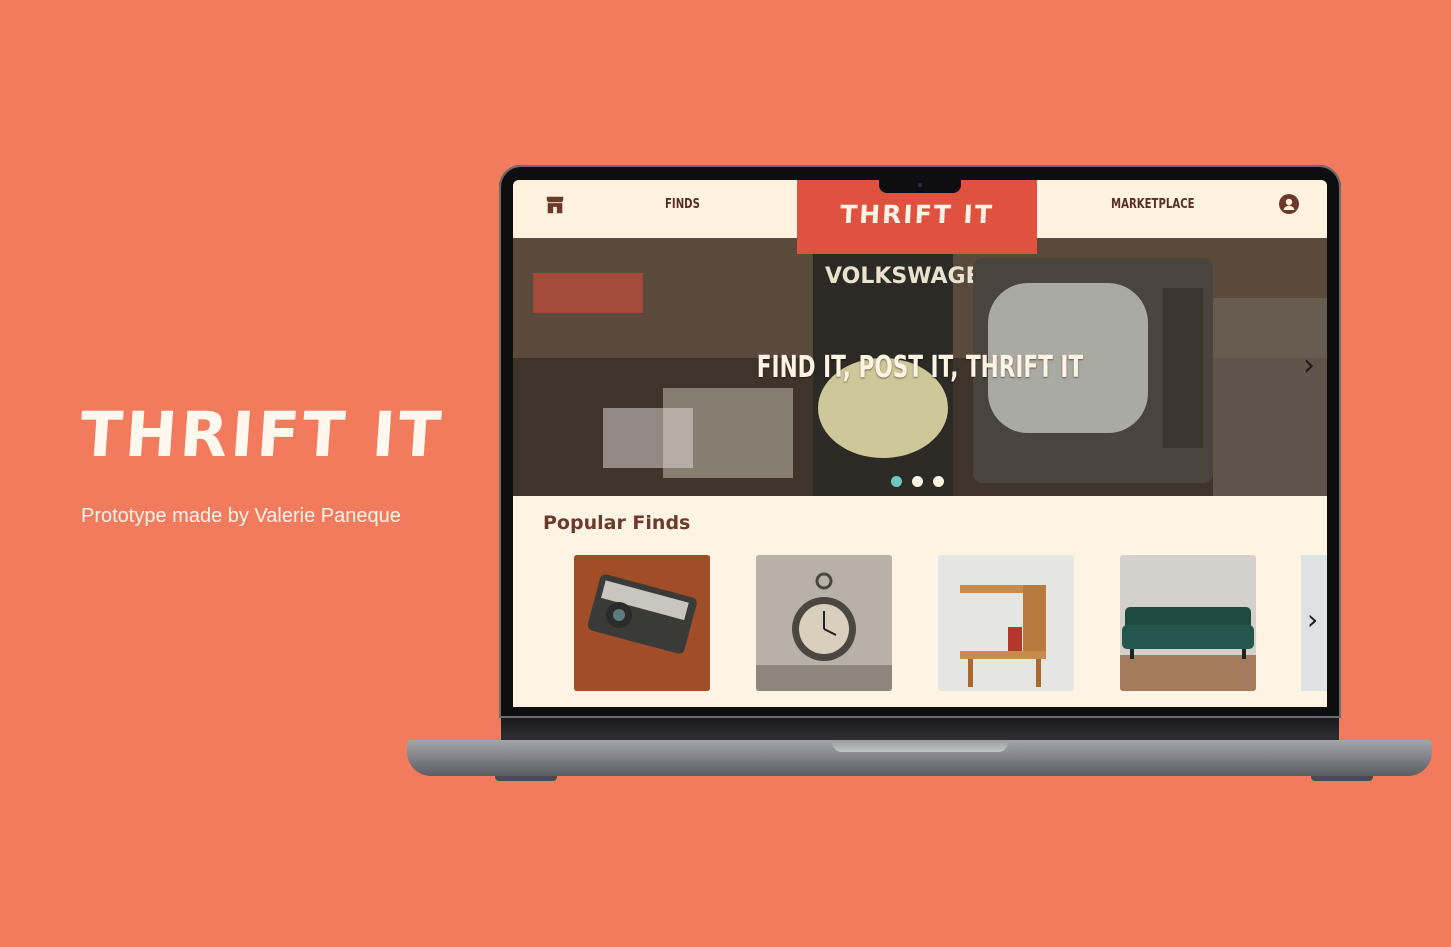 The height and width of the screenshot is (947, 1451). I want to click on camera-notch, so click(920, 186).